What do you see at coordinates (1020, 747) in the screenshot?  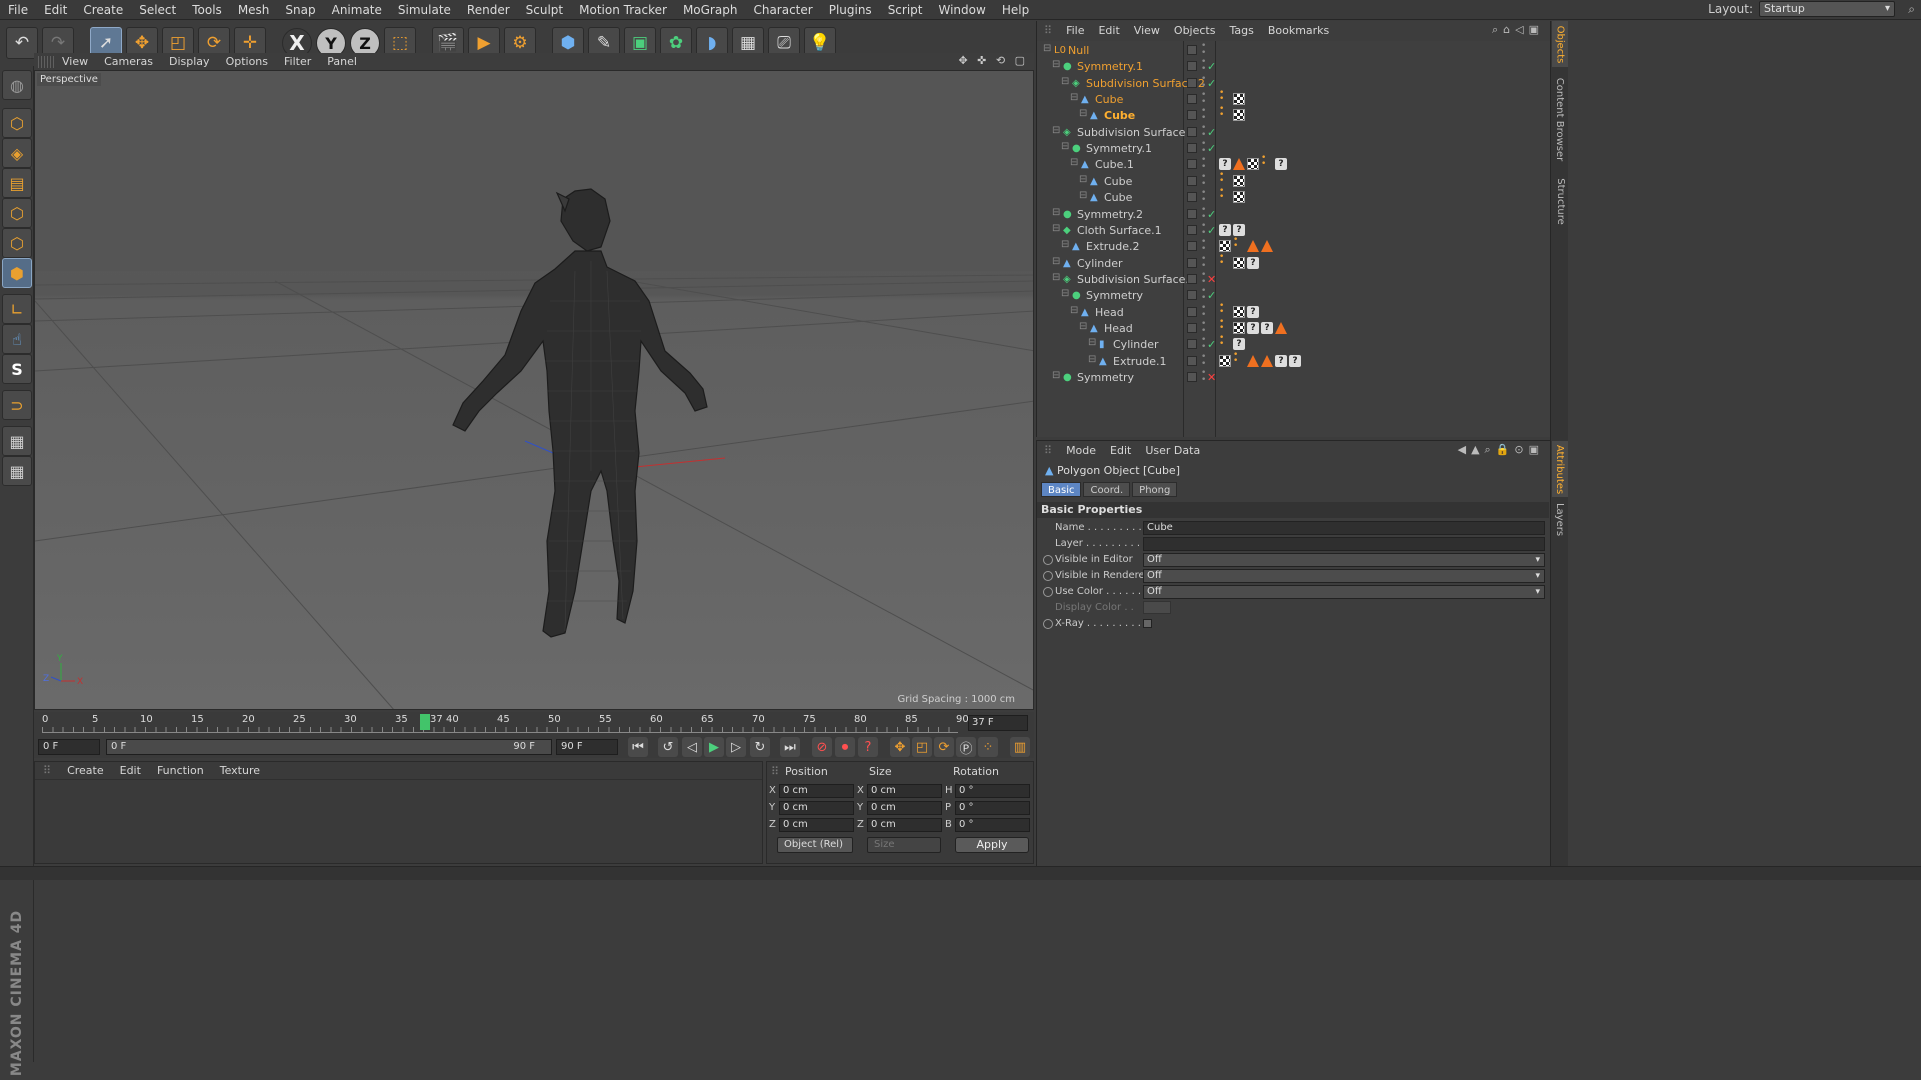 I see `timeline-icon: ▥` at bounding box center [1020, 747].